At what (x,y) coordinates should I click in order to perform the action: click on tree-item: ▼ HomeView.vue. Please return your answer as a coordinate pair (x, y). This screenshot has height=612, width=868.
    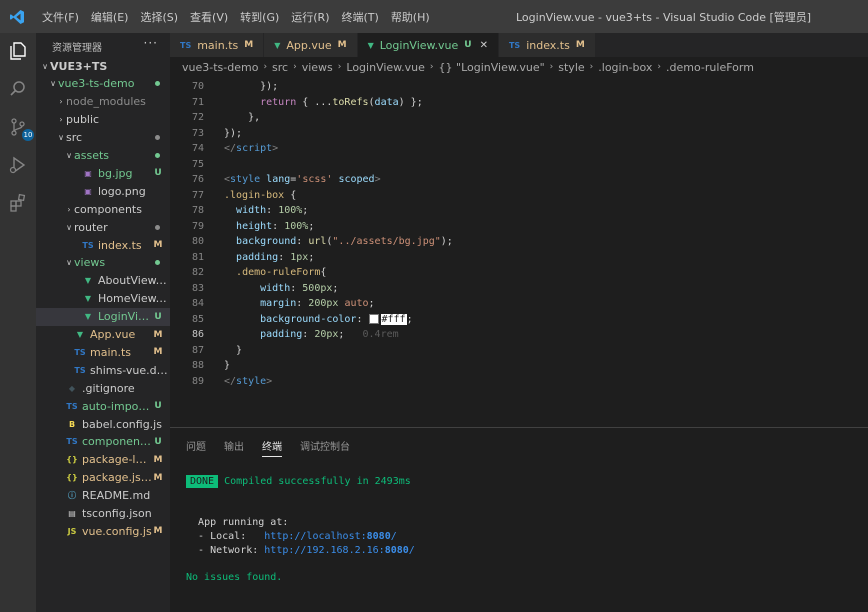
    Looking at the image, I should click on (103, 299).